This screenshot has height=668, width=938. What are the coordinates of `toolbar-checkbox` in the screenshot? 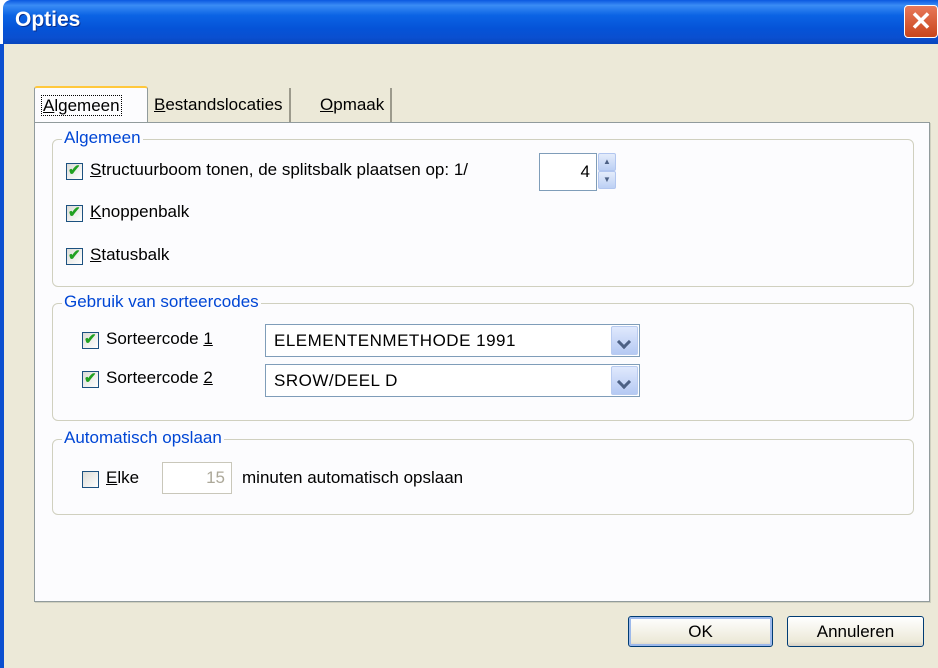 It's located at (74, 212).